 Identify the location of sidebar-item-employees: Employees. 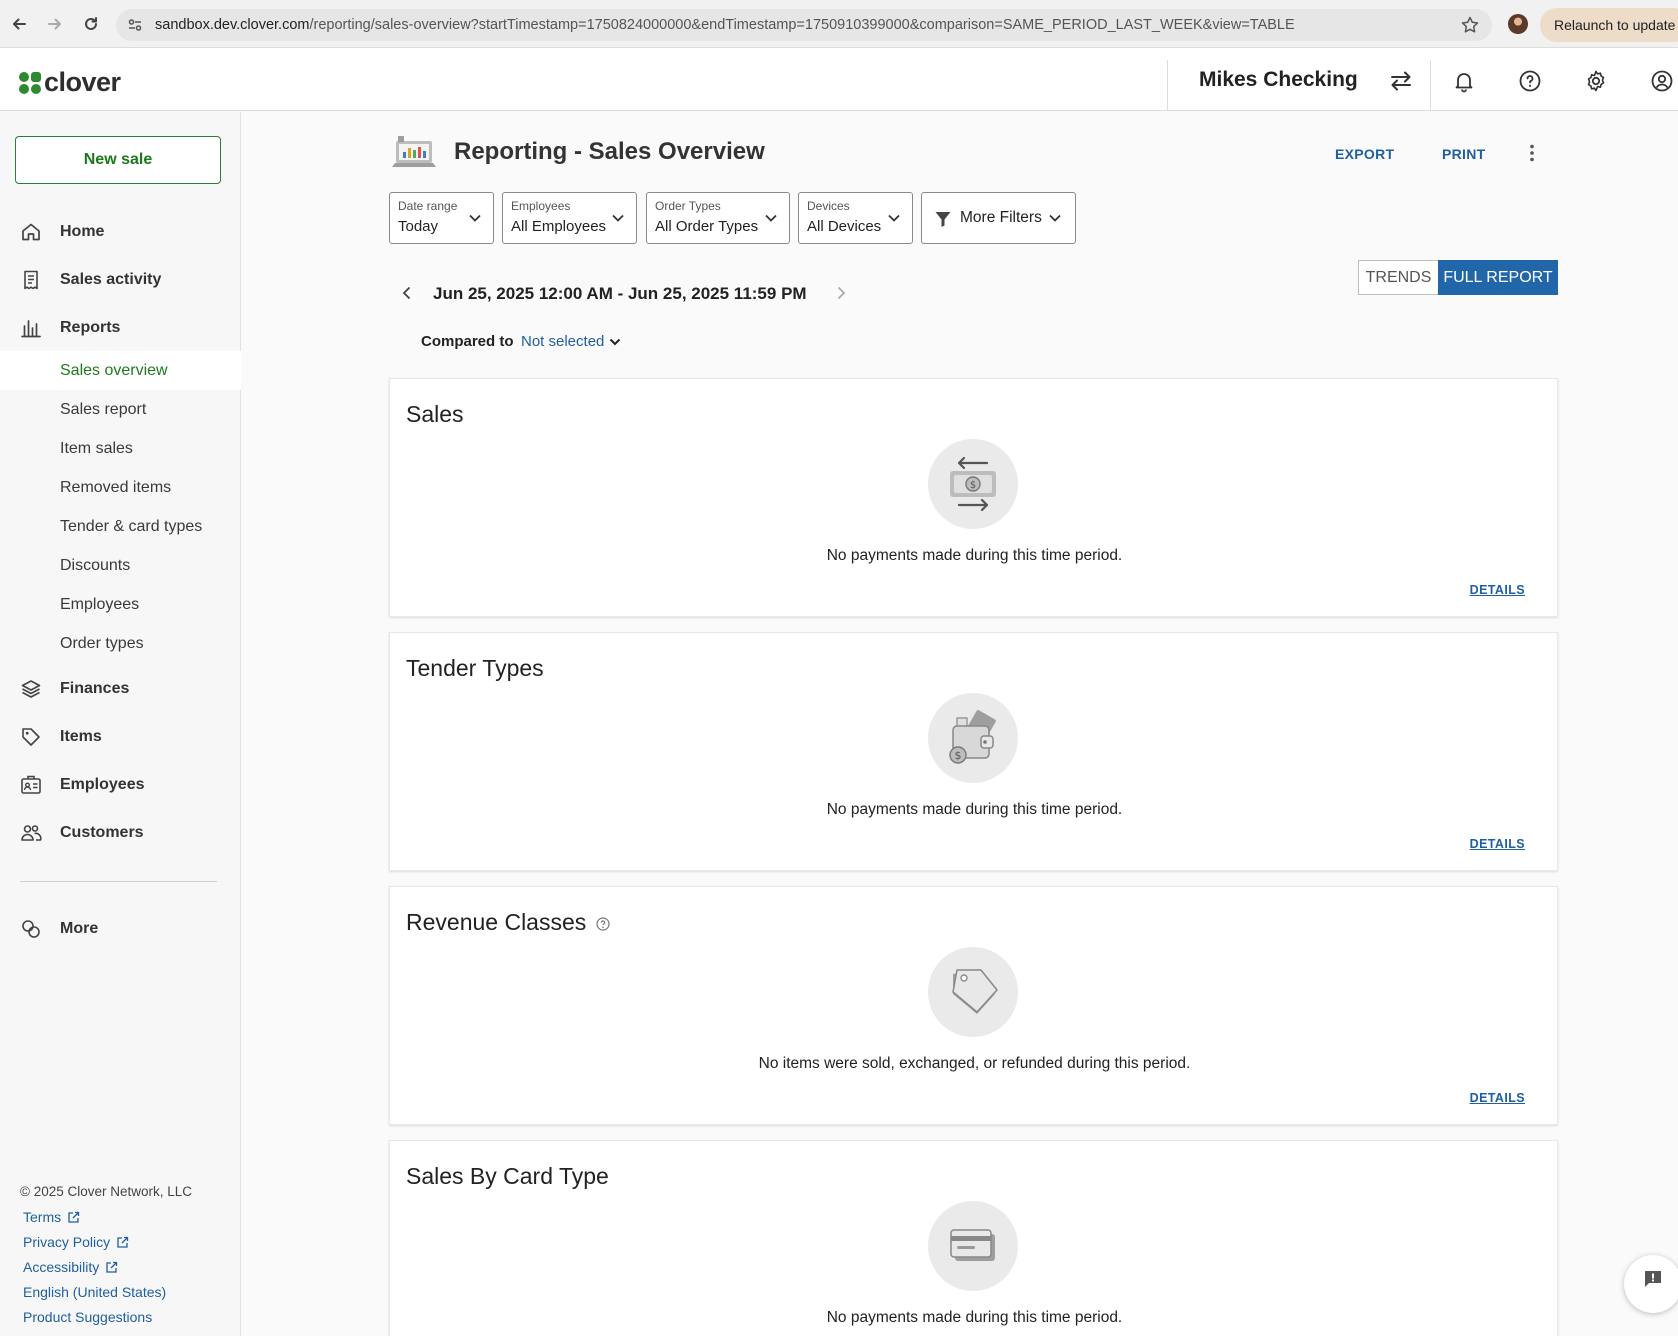
(120, 785).